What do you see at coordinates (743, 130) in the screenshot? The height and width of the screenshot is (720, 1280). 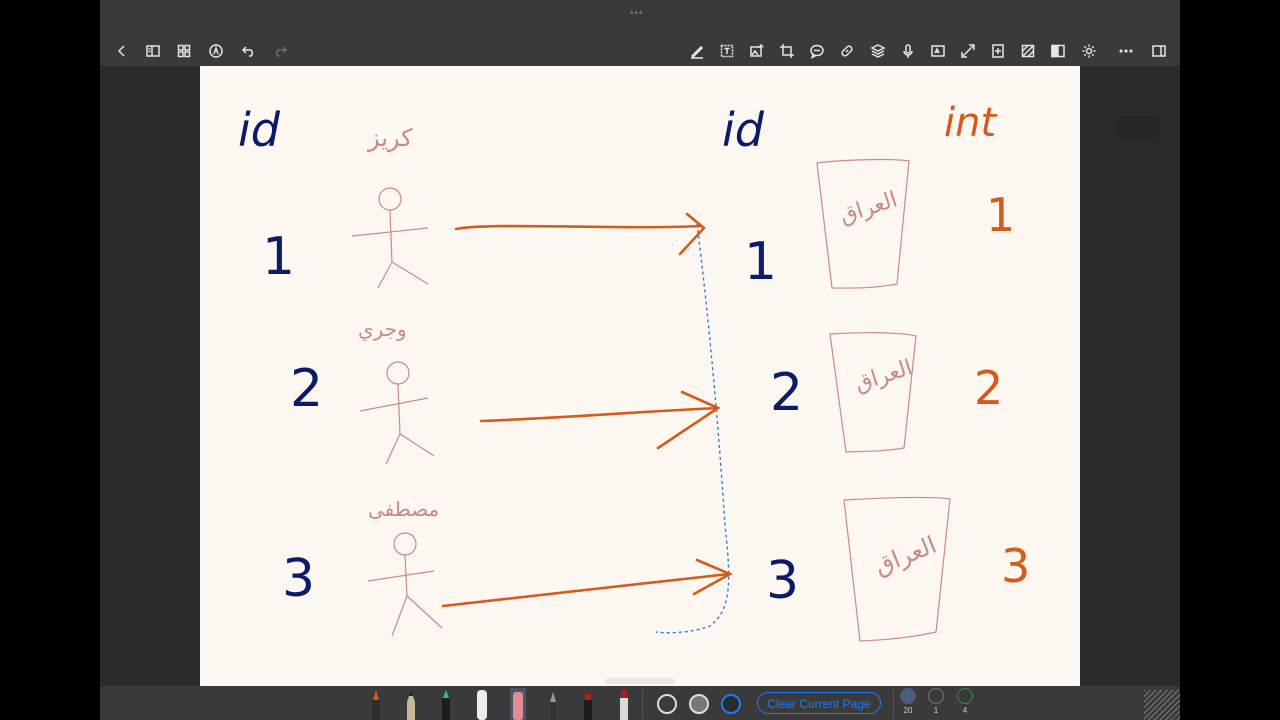 I see `right-id-header: id` at bounding box center [743, 130].